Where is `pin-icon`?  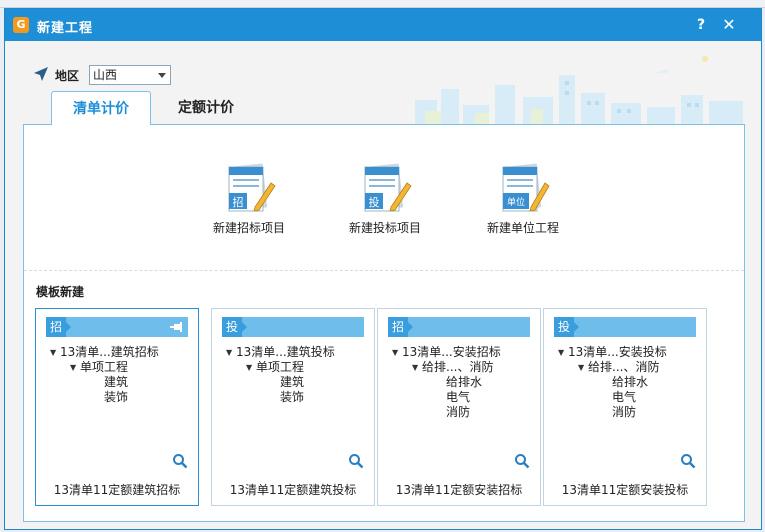 pin-icon is located at coordinates (177, 327).